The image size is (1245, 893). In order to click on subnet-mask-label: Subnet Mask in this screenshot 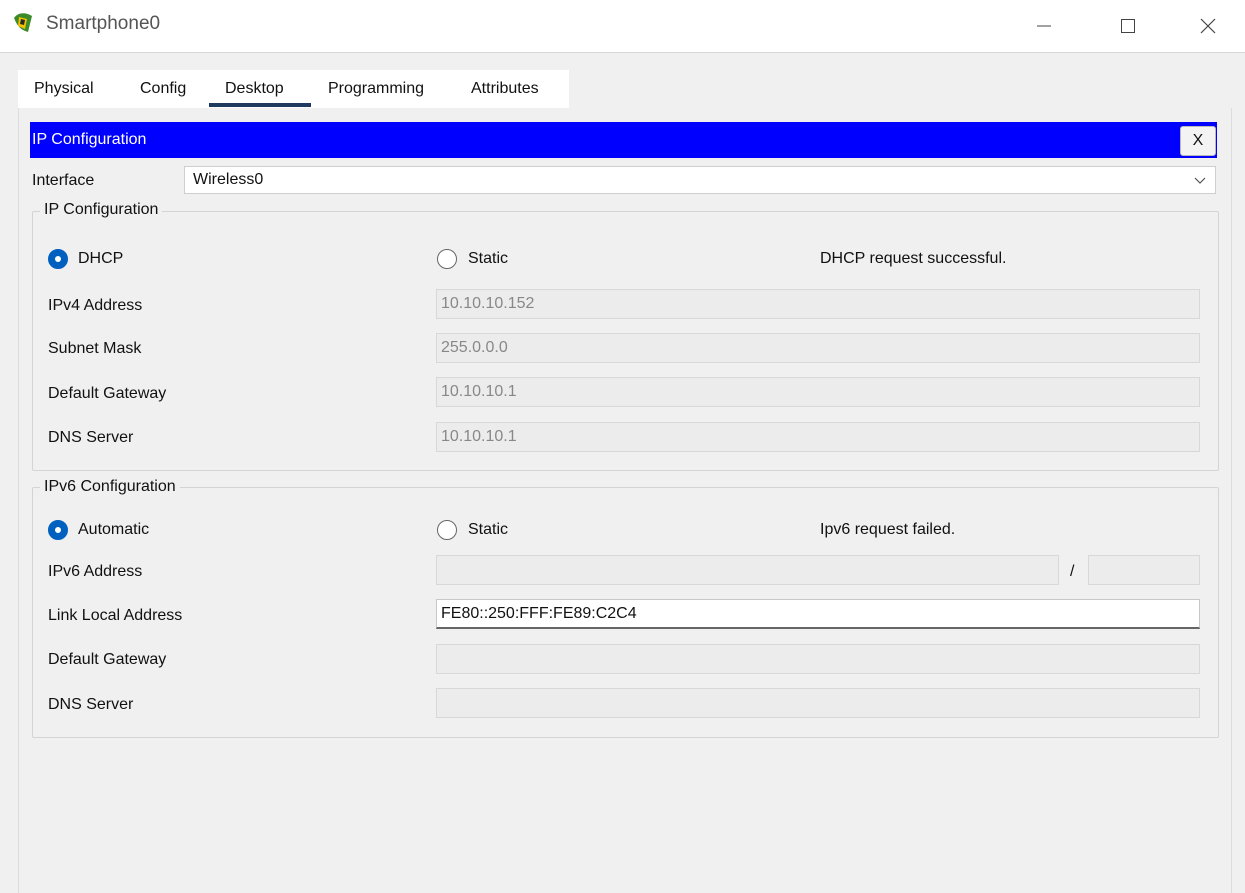, I will do `click(95, 348)`.